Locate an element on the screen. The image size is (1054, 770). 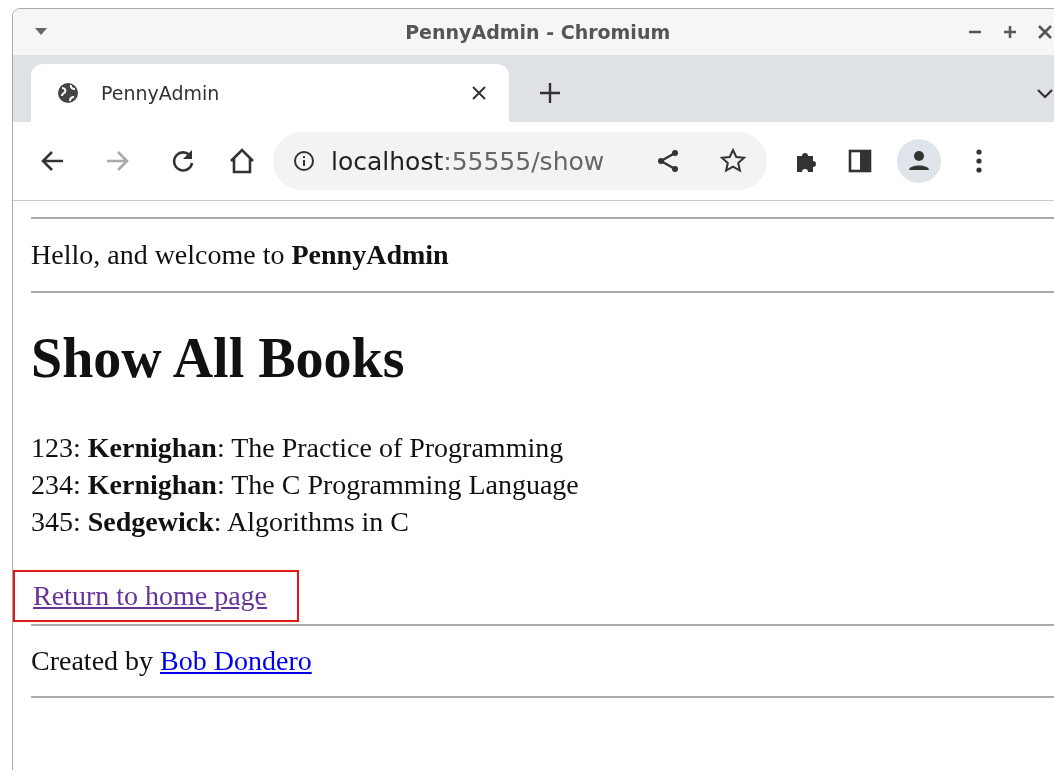
maximize-icon is located at coordinates (1010, 32).